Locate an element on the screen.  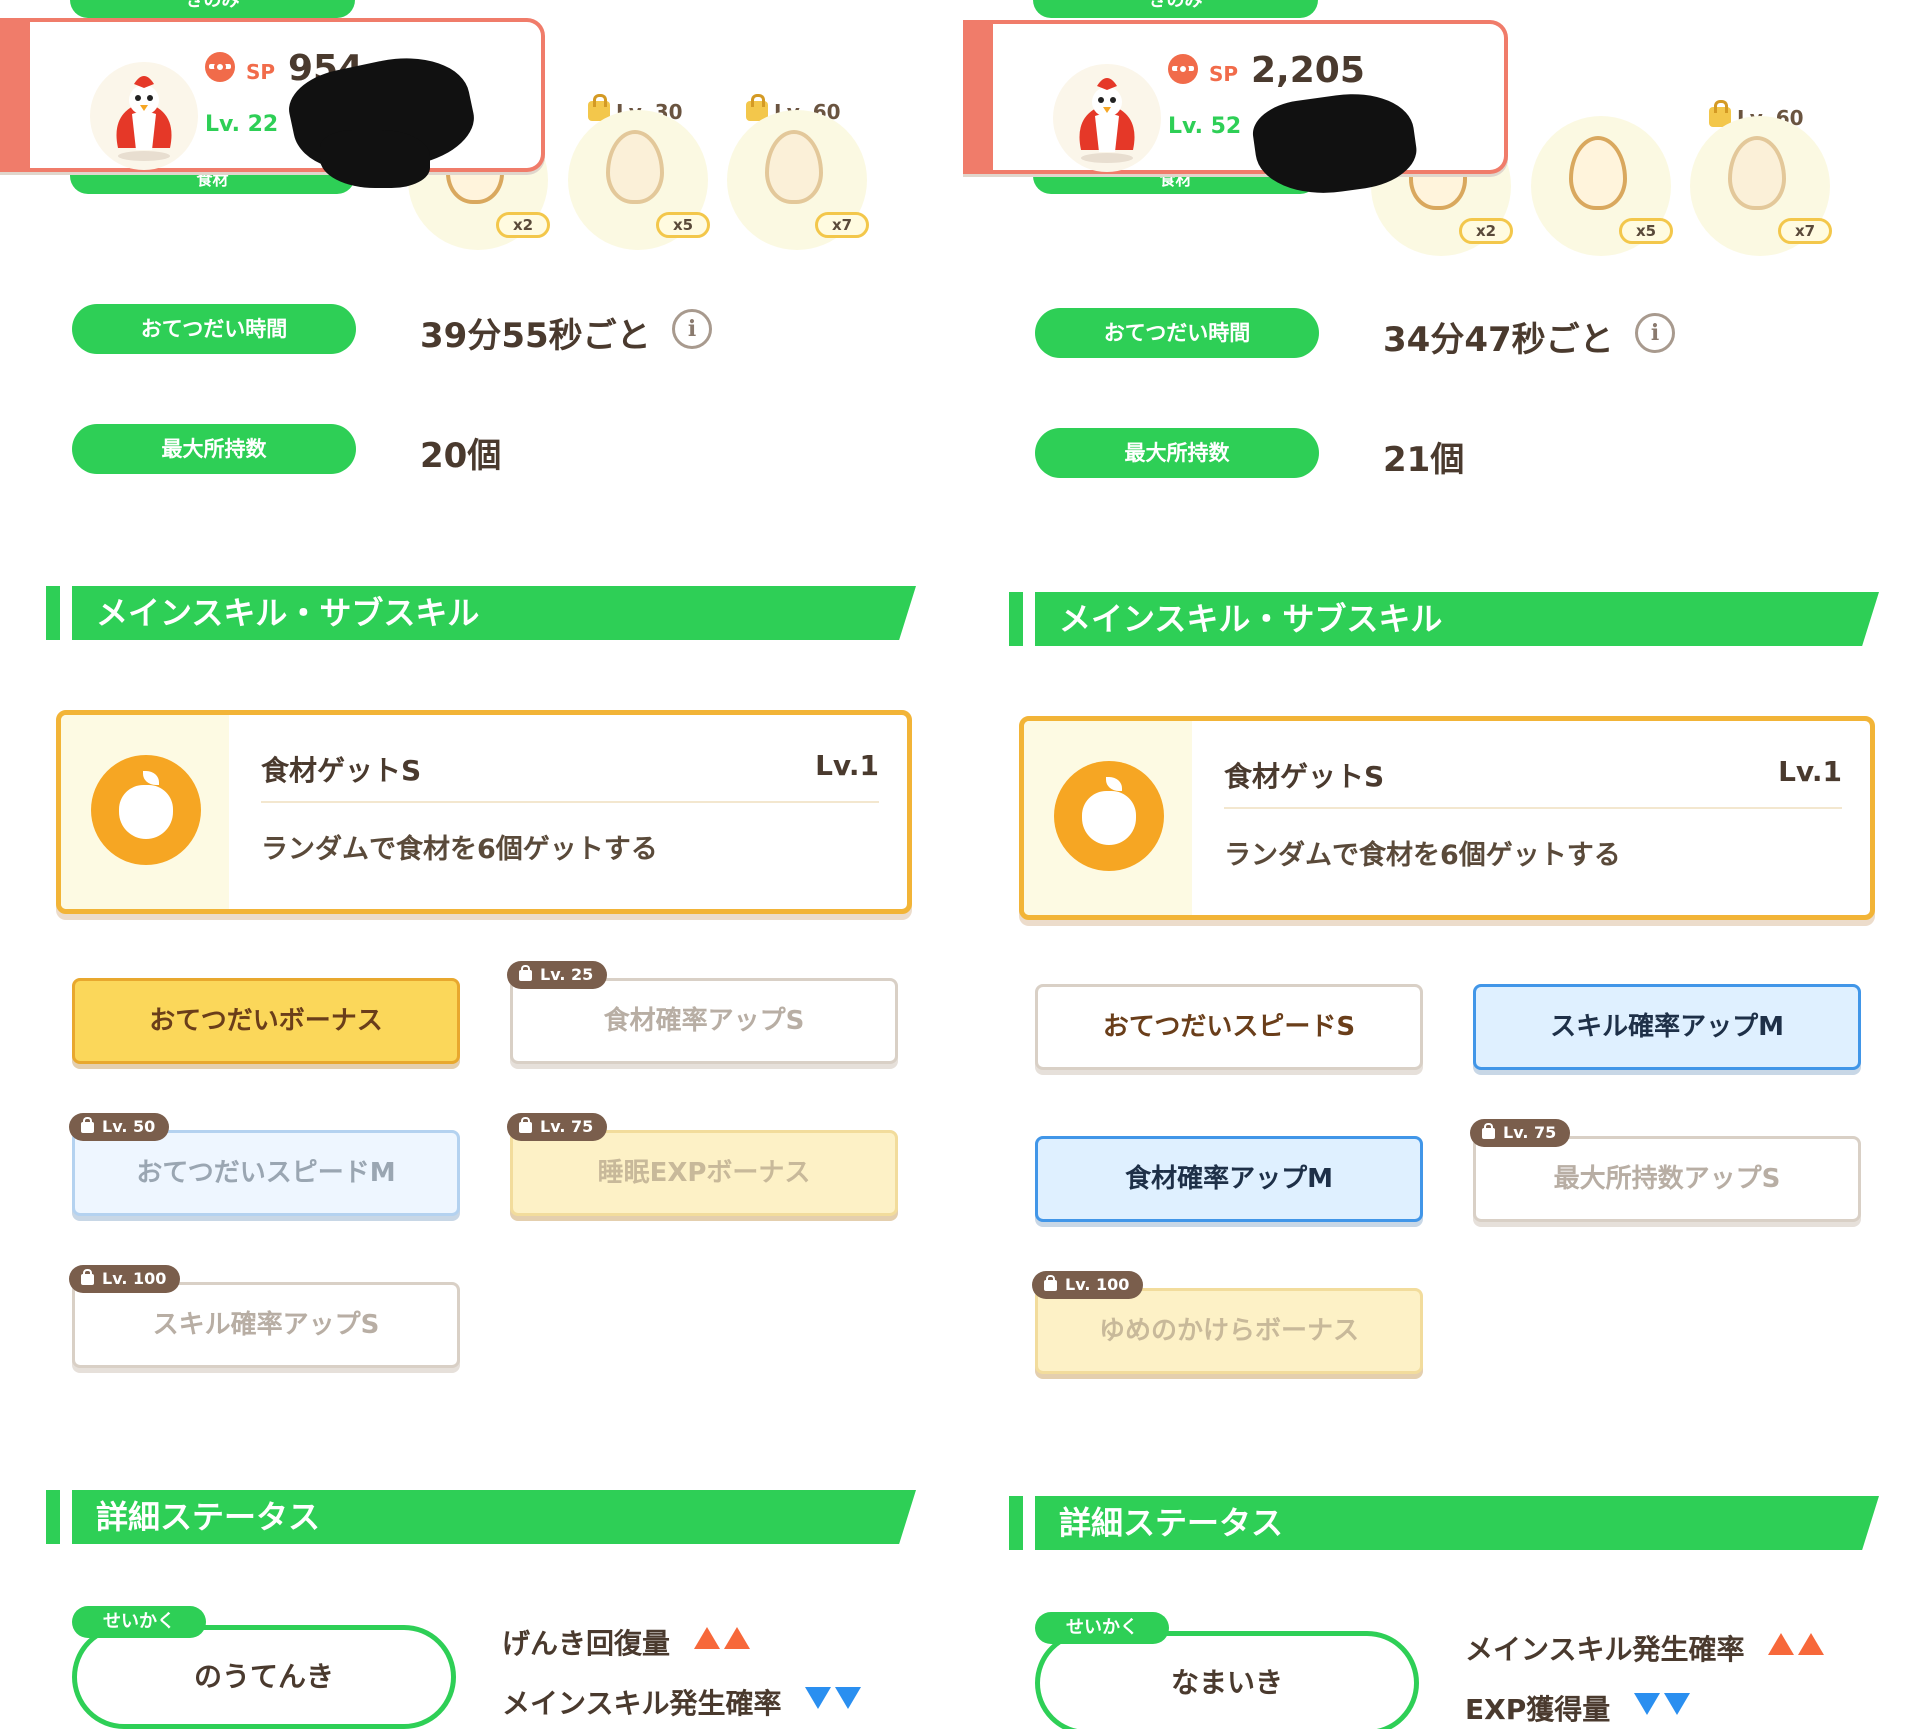
help-time-value: 39分55秒ごと is located at coordinates (535, 336).